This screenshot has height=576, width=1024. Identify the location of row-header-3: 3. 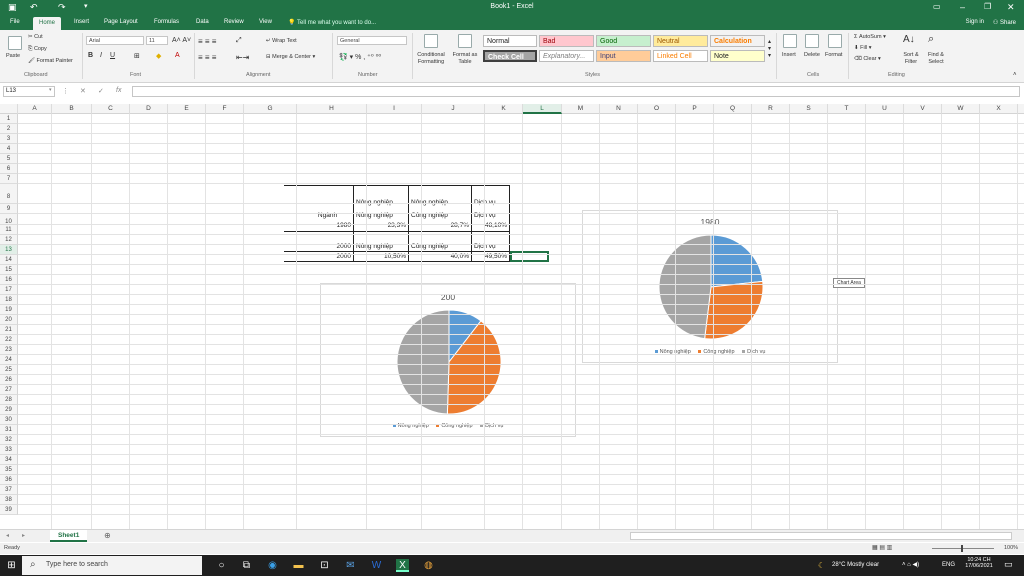
(9, 139).